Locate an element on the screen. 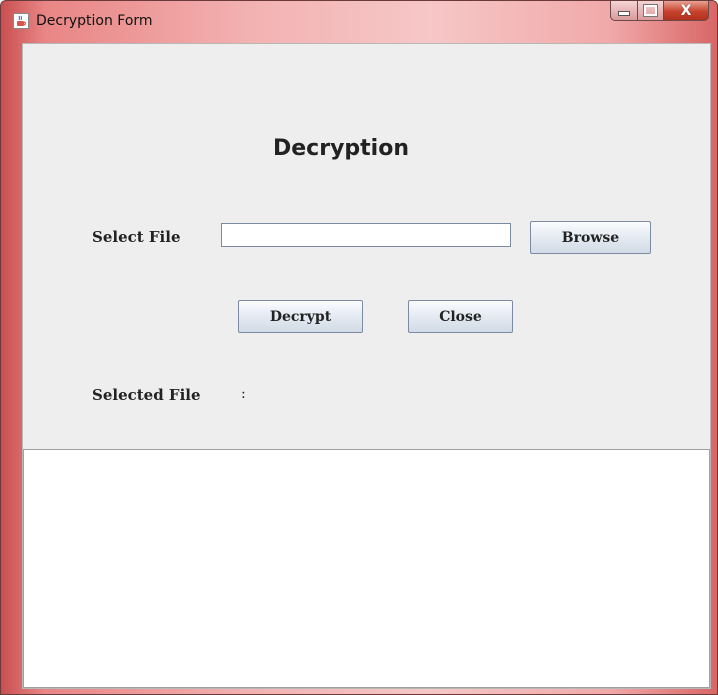 The height and width of the screenshot is (695, 718). caption-buttons: X is located at coordinates (659, 11).